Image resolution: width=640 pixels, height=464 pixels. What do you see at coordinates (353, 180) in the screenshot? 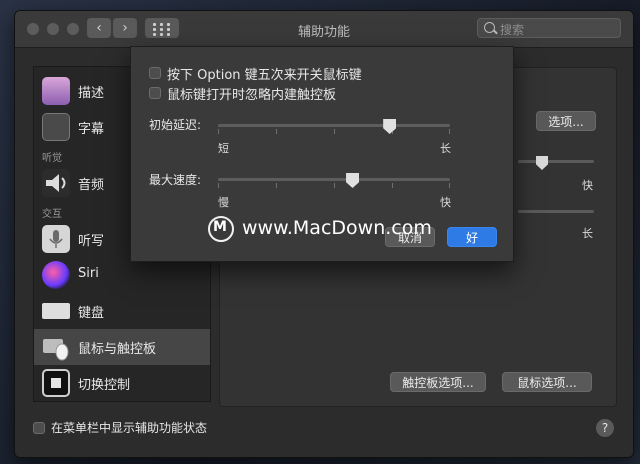
I see `max-speed-knob` at bounding box center [353, 180].